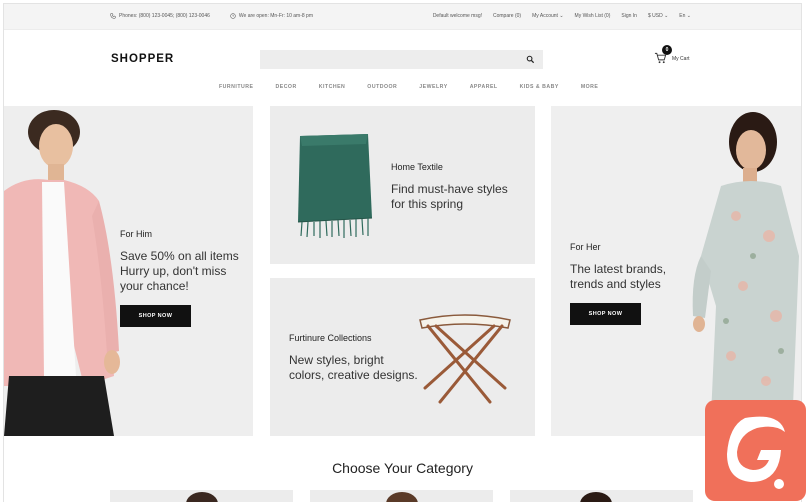 Image resolution: width=807 pixels, height=502 pixels. I want to click on g-logo-icon, so click(756, 452).